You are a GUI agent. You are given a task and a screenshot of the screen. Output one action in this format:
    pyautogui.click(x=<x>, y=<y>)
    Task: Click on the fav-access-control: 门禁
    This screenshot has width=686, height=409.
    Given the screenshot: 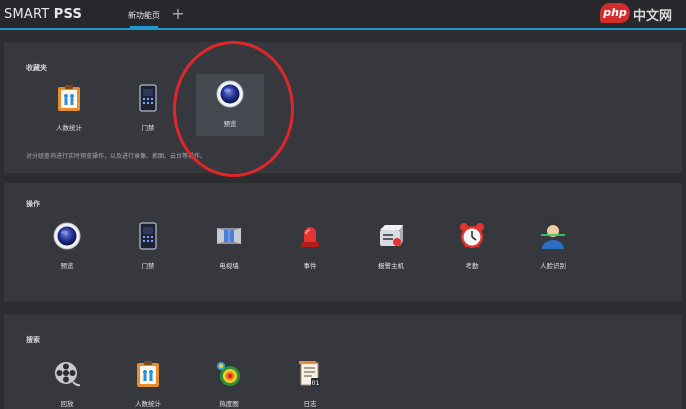 What is the action you would take?
    pyautogui.click(x=148, y=109)
    